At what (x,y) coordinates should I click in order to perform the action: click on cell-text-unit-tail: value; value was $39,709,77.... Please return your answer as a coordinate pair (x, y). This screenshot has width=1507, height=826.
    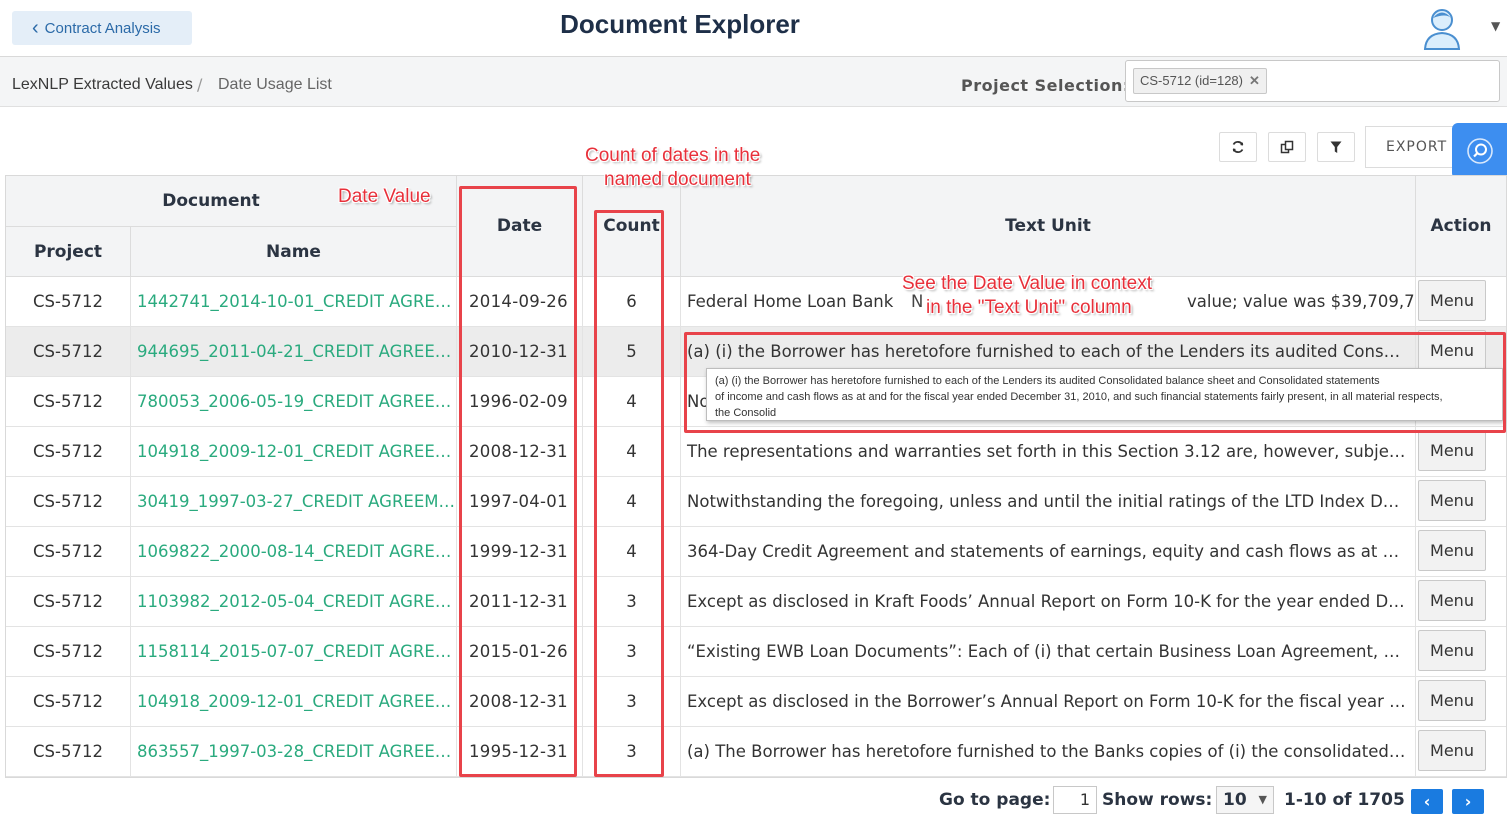
    Looking at the image, I should click on (1301, 301).